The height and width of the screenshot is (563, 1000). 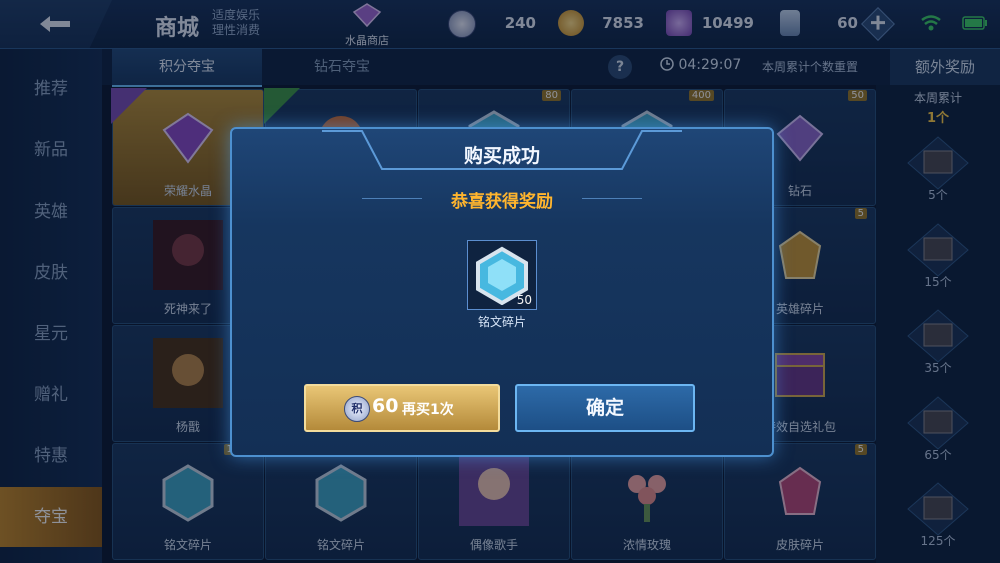 I want to click on buy-again-label: 再买1次, so click(x=428, y=410).